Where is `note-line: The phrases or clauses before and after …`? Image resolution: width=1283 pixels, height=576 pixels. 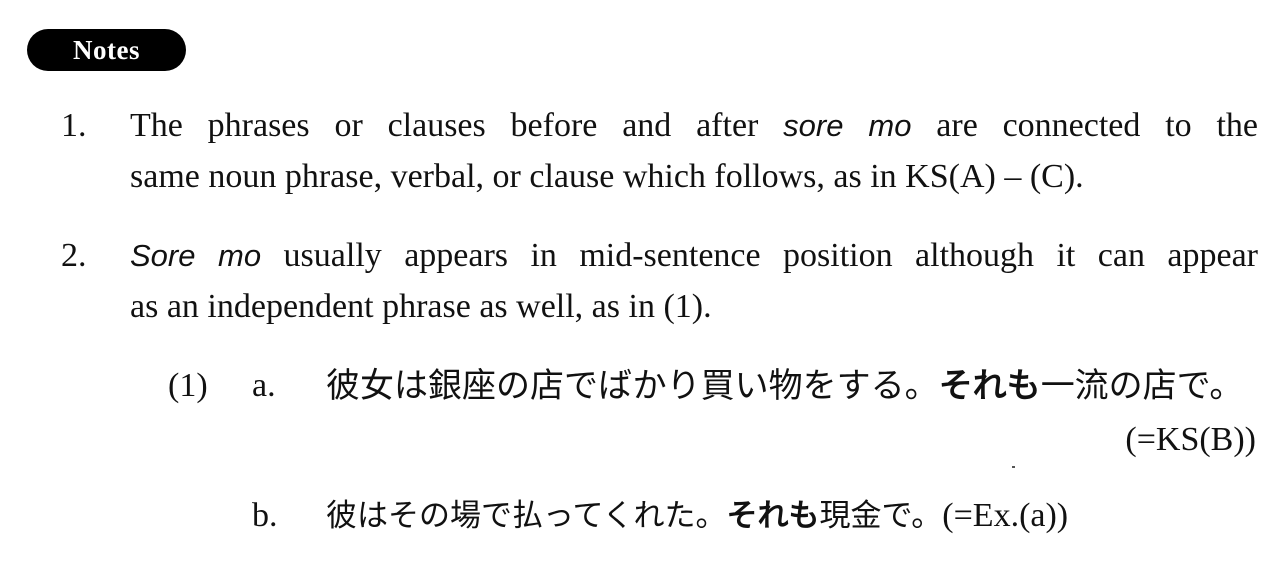
note-line: The phrases or clauses before and after … is located at coordinates (694, 125).